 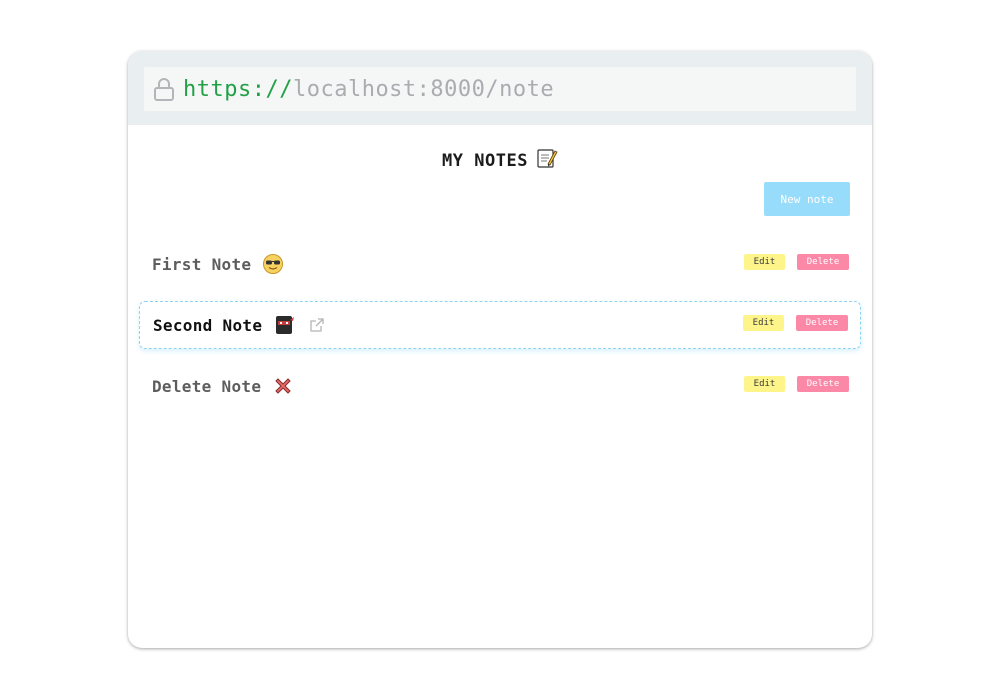 I want to click on url-scheme: https://, so click(x=238, y=89).